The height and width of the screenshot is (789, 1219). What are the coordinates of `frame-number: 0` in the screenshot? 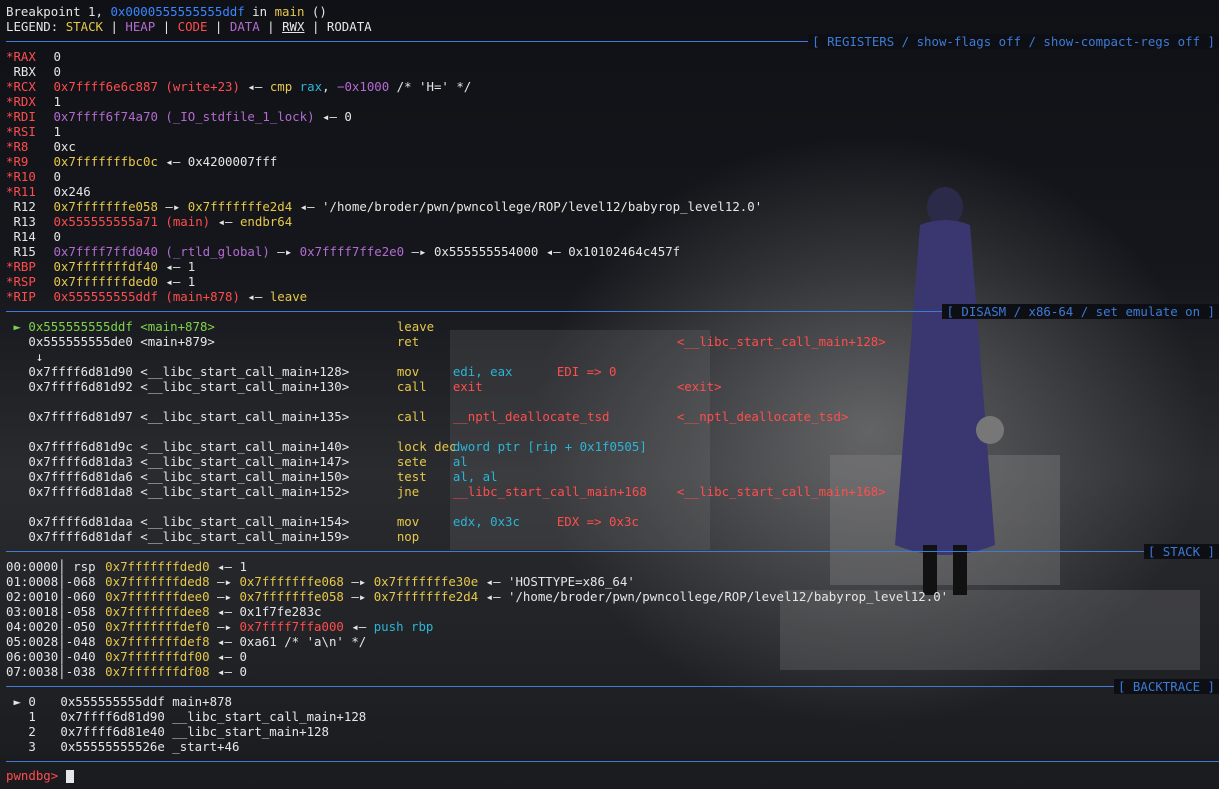 It's located at (32, 701).